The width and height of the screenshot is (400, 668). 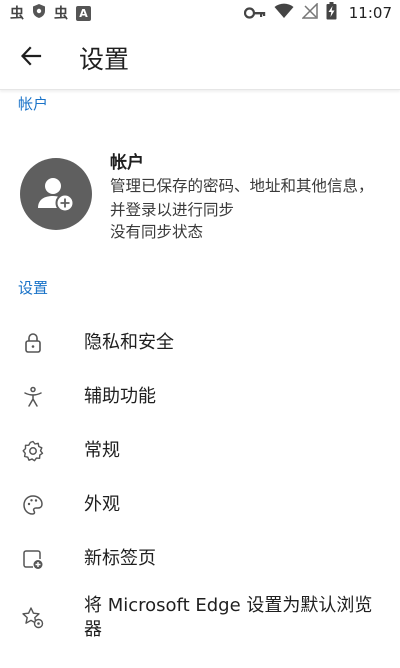 What do you see at coordinates (50, 13) in the screenshot?
I see `status-bar-left: 虫 虫 A` at bounding box center [50, 13].